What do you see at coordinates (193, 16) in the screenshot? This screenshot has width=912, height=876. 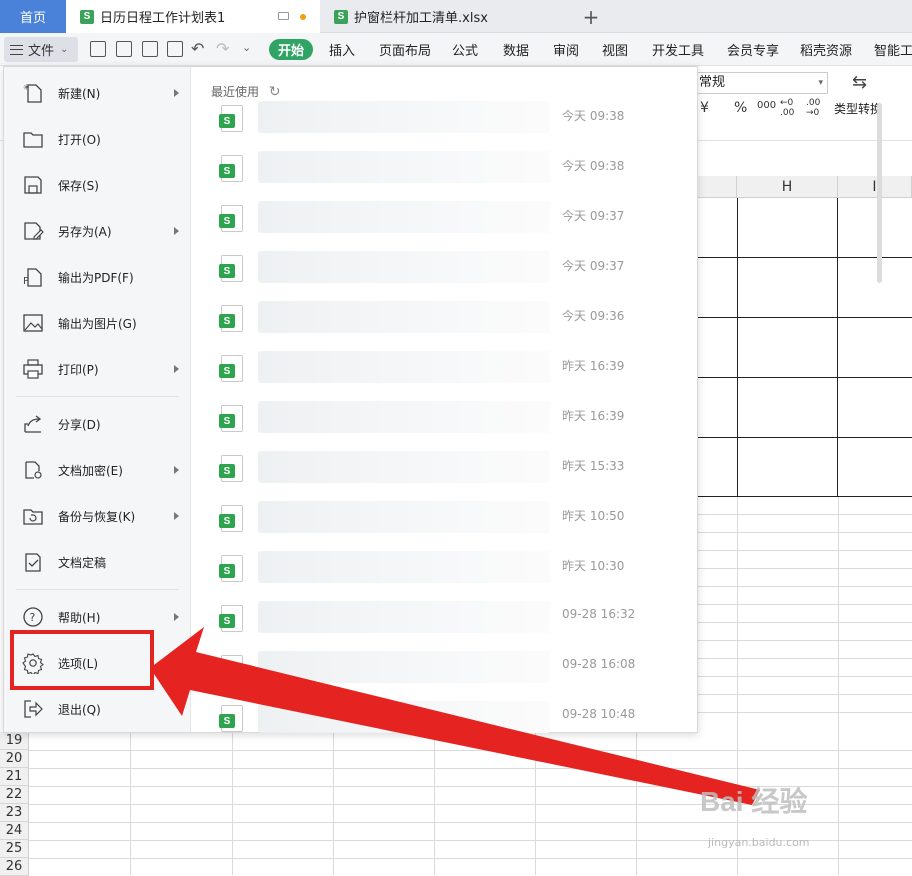 I see `tab-document-1: S 日历日程工作计划表1` at bounding box center [193, 16].